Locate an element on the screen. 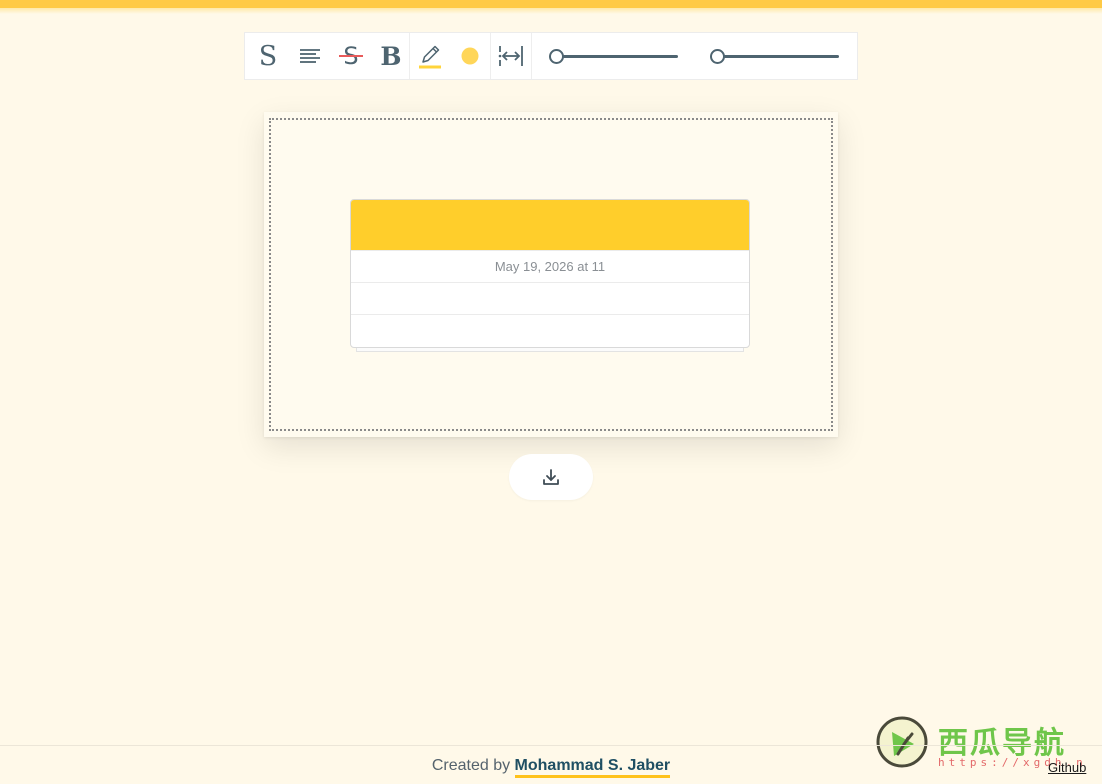 The width and height of the screenshot is (1102, 784). slider-2-thumb is located at coordinates (717, 56).